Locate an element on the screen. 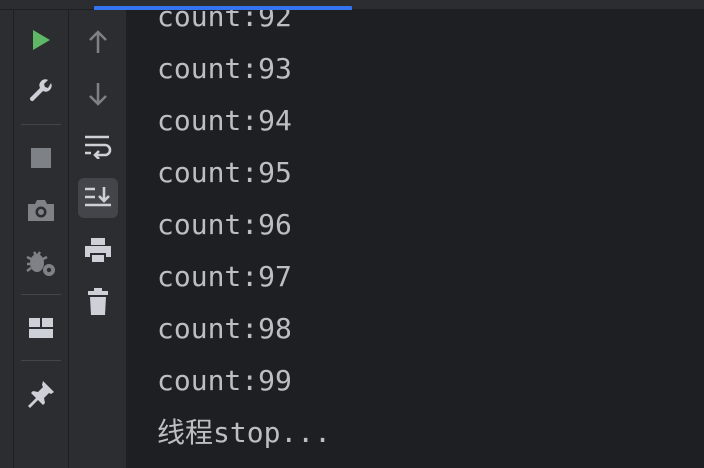 The width and height of the screenshot is (704, 468). trash-icon is located at coordinates (98, 301).